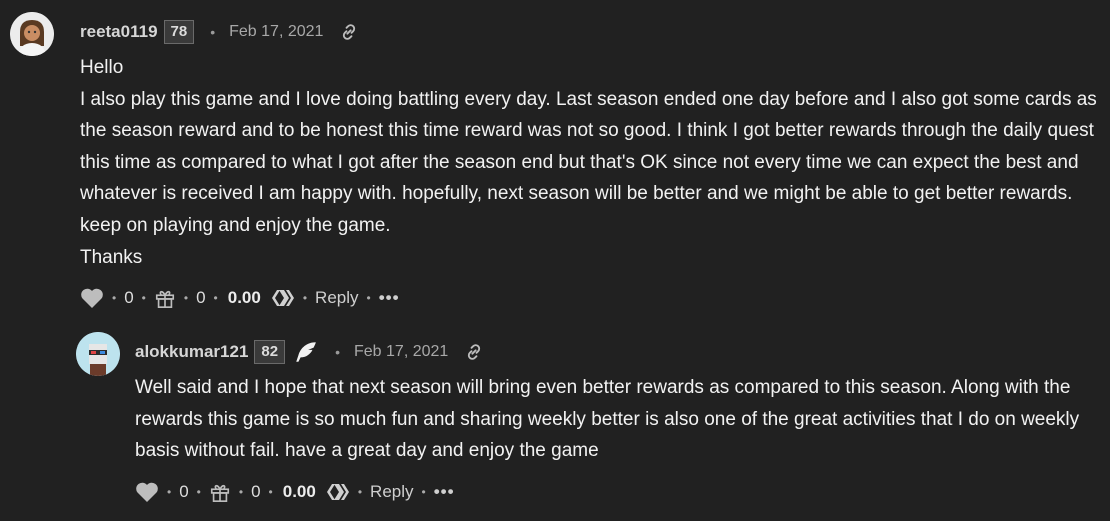 The image size is (1110, 521). What do you see at coordinates (590, 32) in the screenshot?
I see `comment-header: reeta0119 78 • Feb 17, 2021` at bounding box center [590, 32].